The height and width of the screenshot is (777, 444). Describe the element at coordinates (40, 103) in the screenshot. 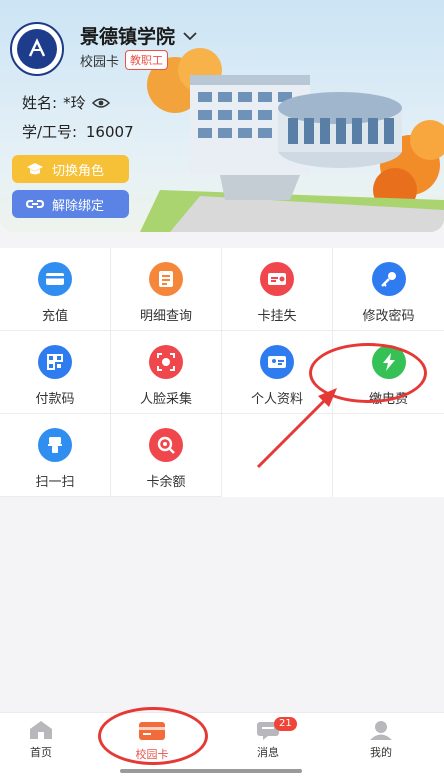

I see `name-label: 姓名:` at that location.